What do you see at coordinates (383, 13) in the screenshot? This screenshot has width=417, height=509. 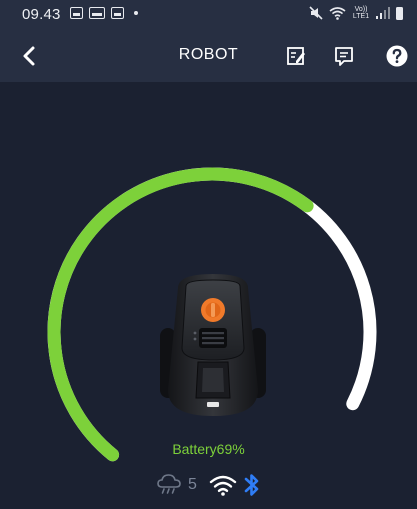 I see `signal-icon` at bounding box center [383, 13].